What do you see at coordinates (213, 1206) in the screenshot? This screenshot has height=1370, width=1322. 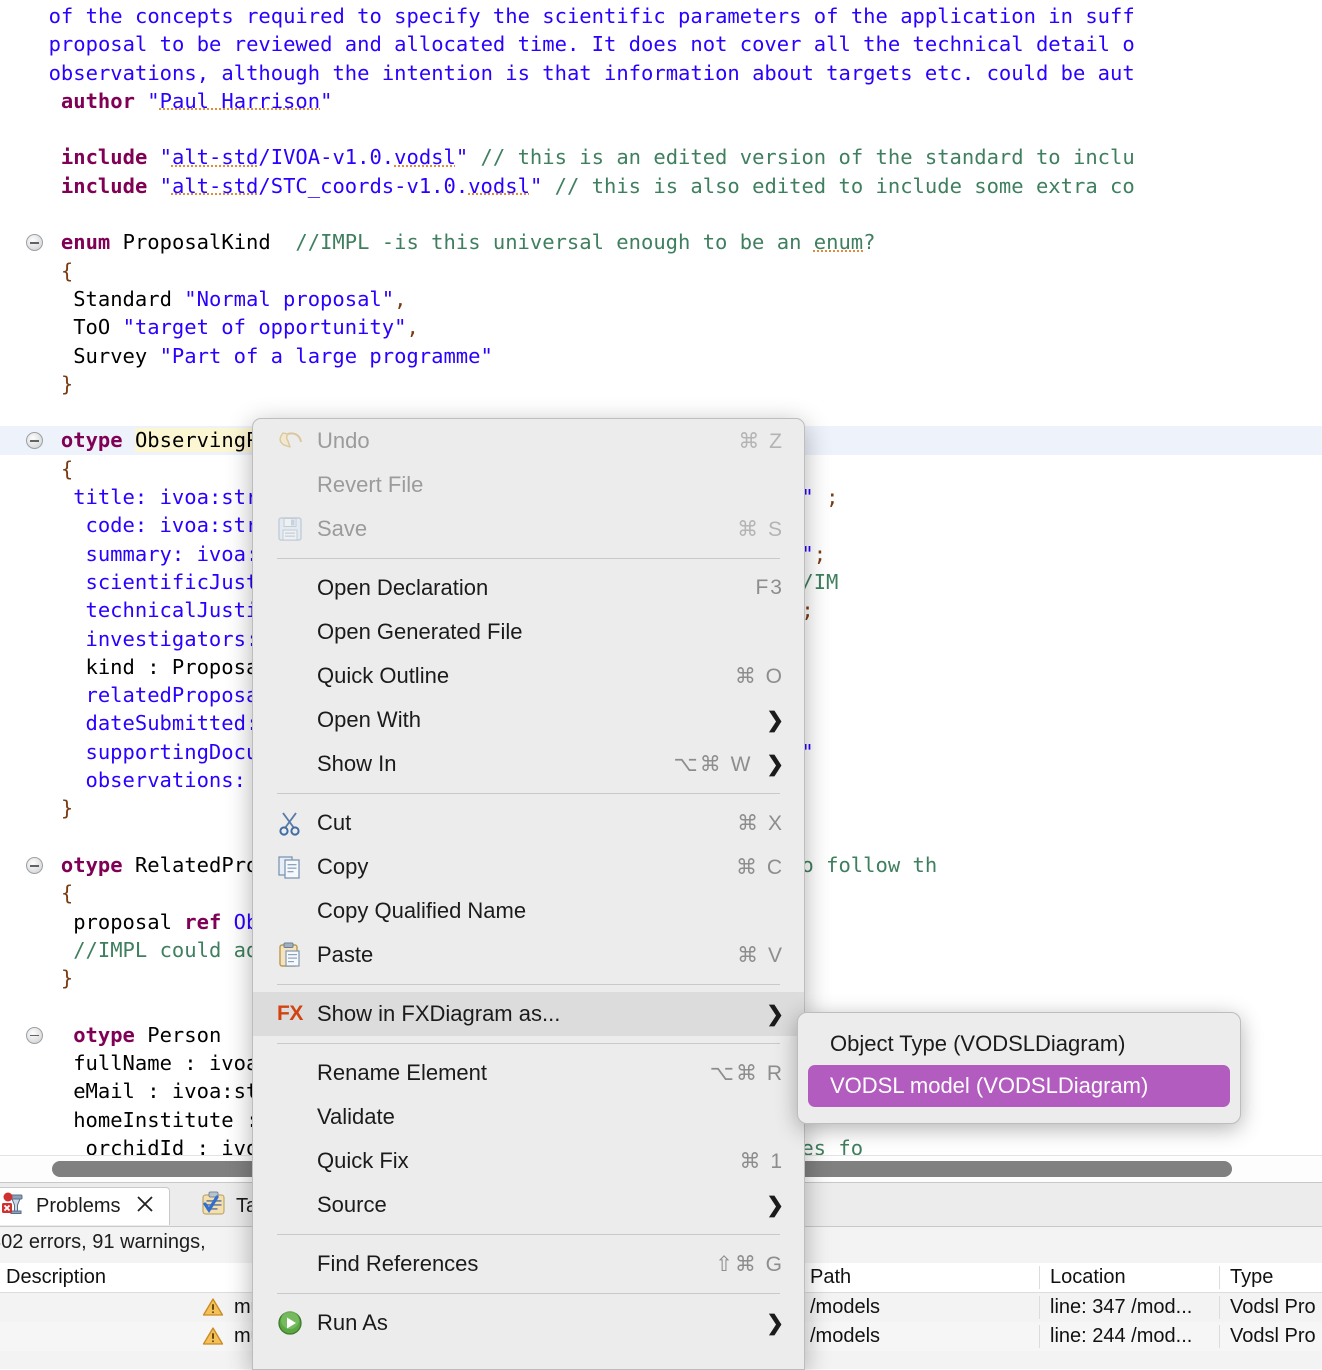 I see `tasks-icon` at bounding box center [213, 1206].